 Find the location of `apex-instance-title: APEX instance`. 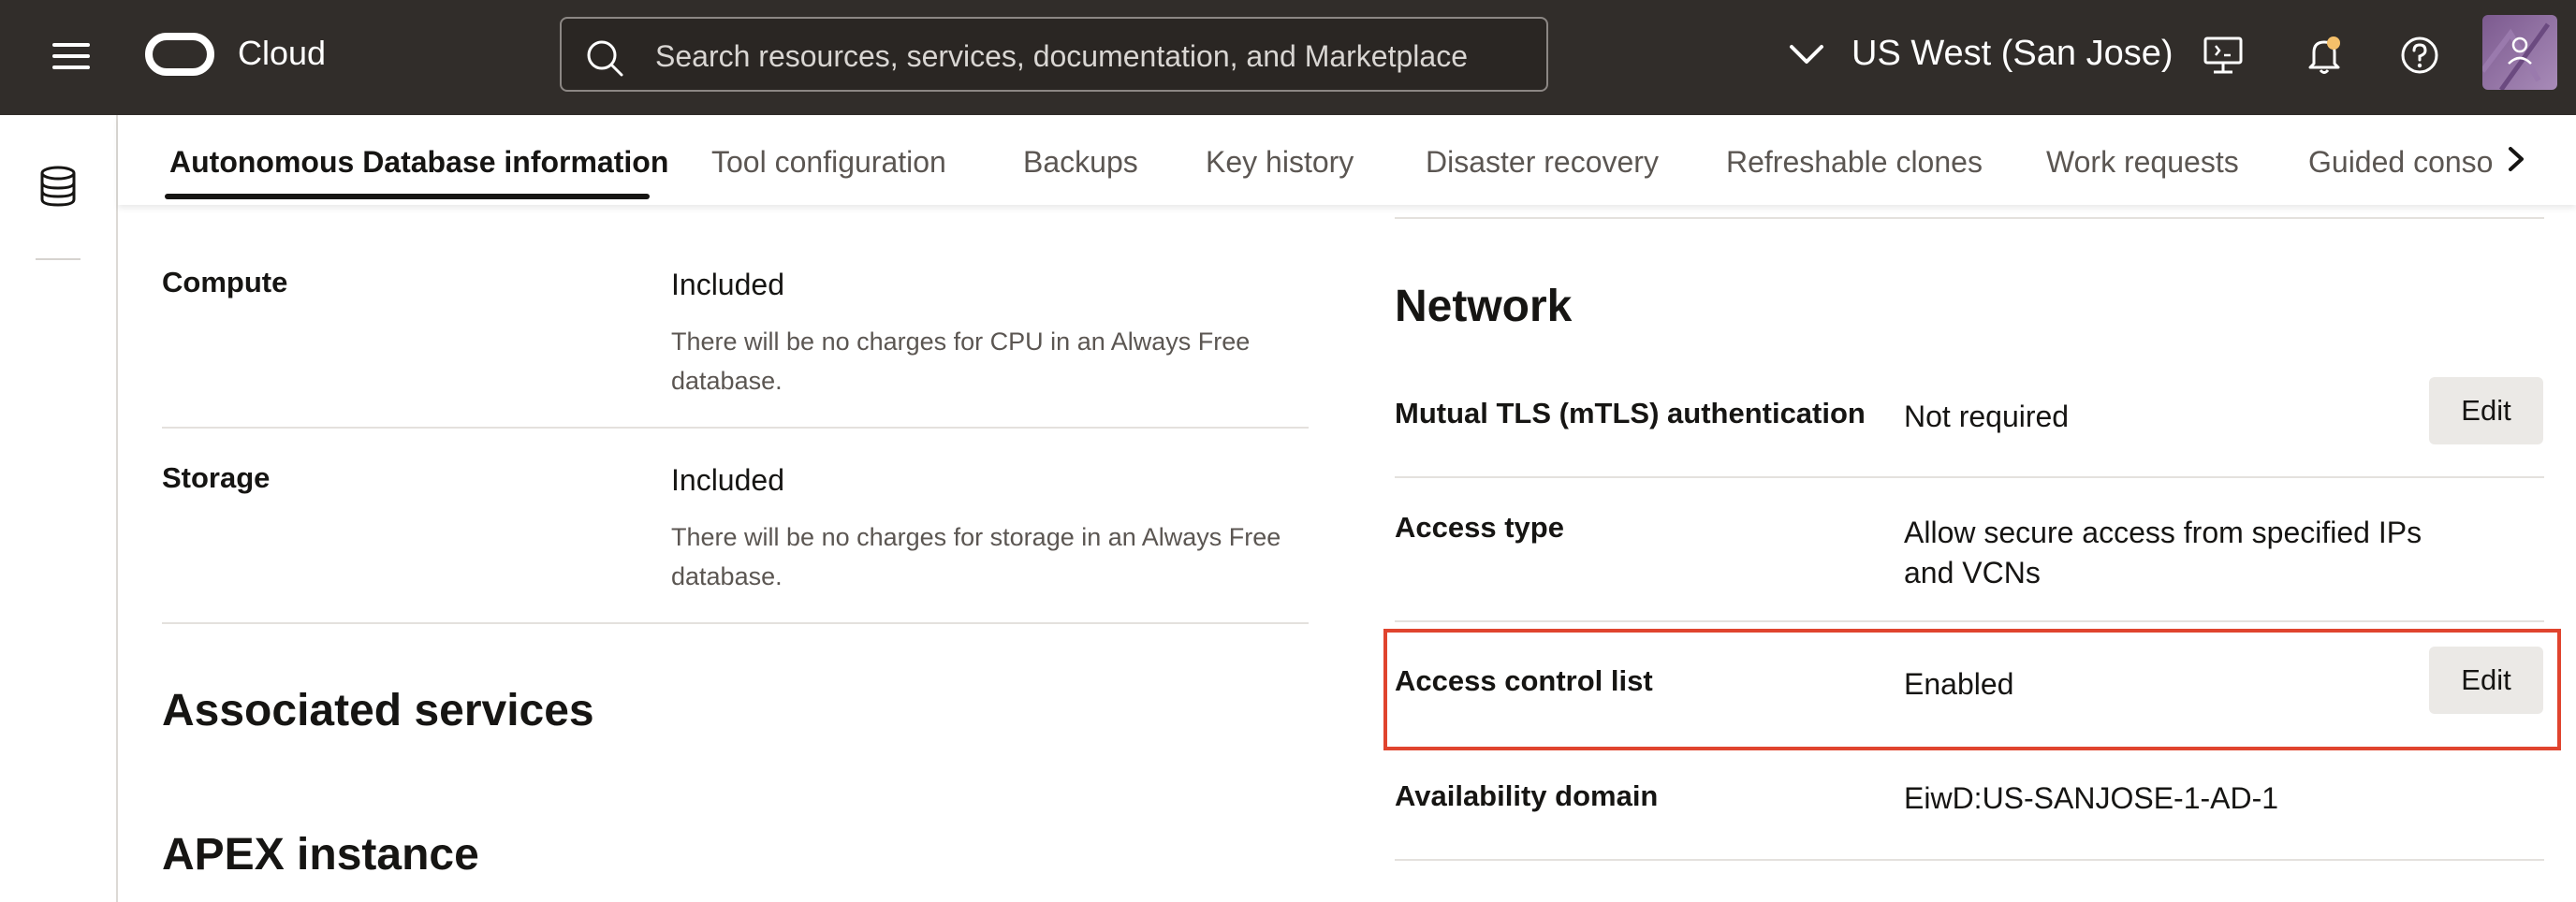

apex-instance-title: APEX instance is located at coordinates (320, 855).